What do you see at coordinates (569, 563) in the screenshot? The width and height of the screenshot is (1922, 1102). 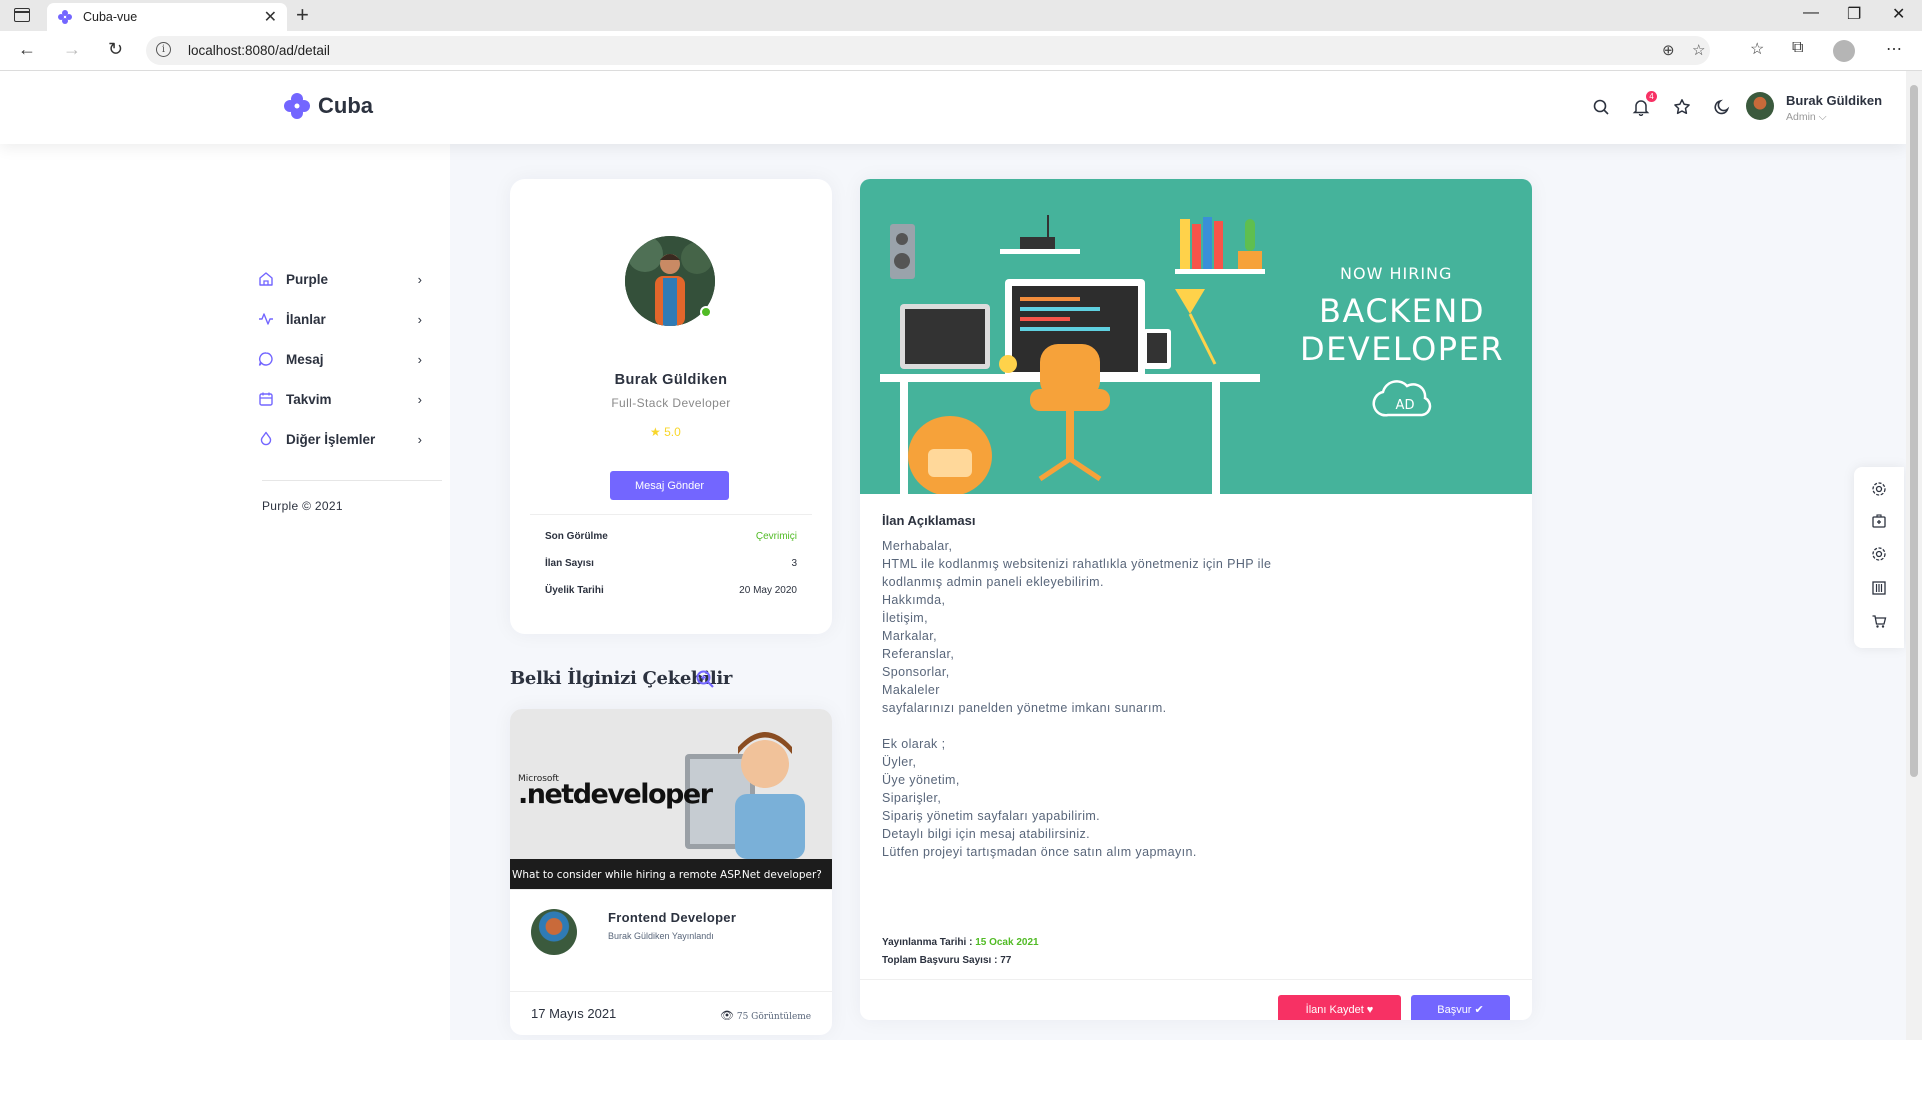 I see `row-key: İlan Sayısı` at bounding box center [569, 563].